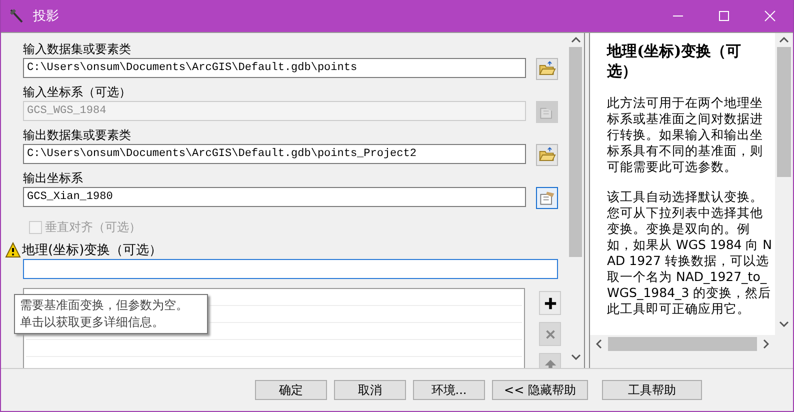  I want to click on text-field: C:\Users\onsum\Documents\ArcGIS\Default.gdb\points, so click(274, 68).